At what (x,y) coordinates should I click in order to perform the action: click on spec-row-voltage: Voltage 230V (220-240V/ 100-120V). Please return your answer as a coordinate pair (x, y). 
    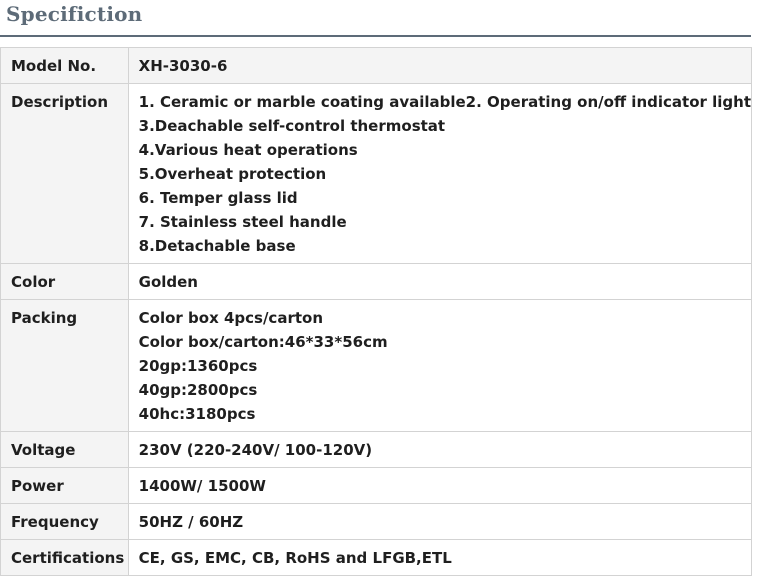
    Looking at the image, I should click on (376, 449).